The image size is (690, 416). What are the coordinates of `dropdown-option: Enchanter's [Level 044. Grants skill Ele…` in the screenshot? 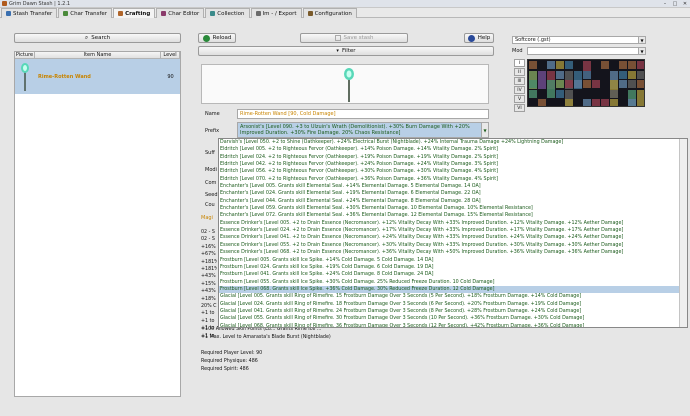 It's located at (450, 201).